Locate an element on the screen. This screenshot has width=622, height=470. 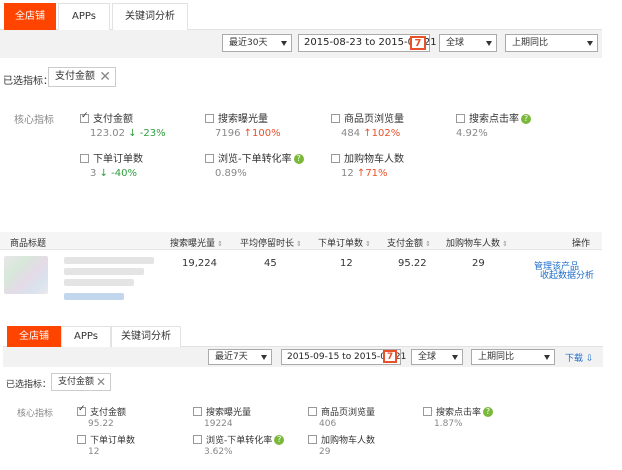
metric-value: 12 is located at coordinates (94, 452).